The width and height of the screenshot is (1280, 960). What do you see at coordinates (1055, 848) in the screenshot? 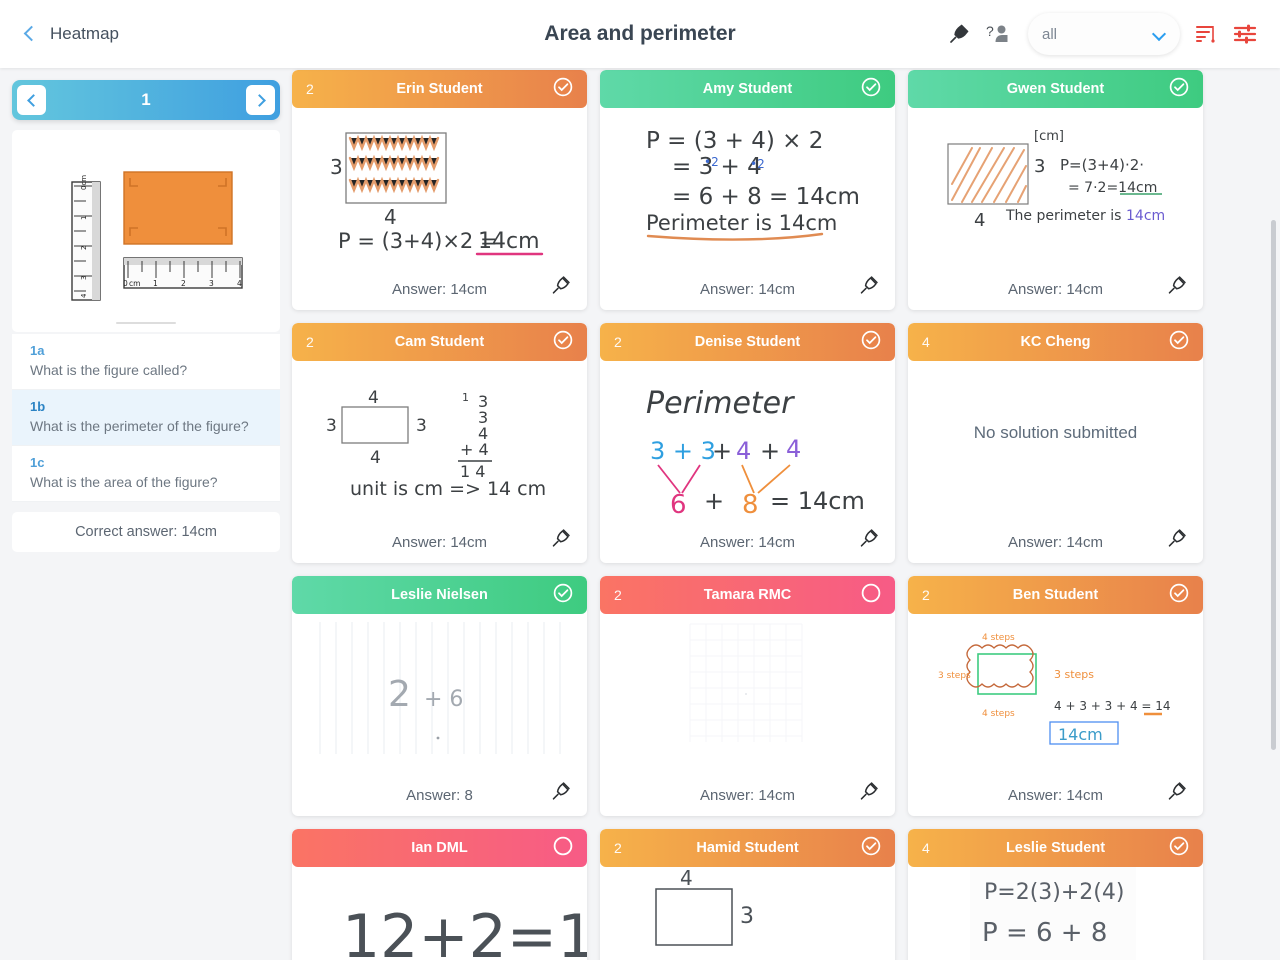
I see `card-header: 4 Leslie Student` at bounding box center [1055, 848].